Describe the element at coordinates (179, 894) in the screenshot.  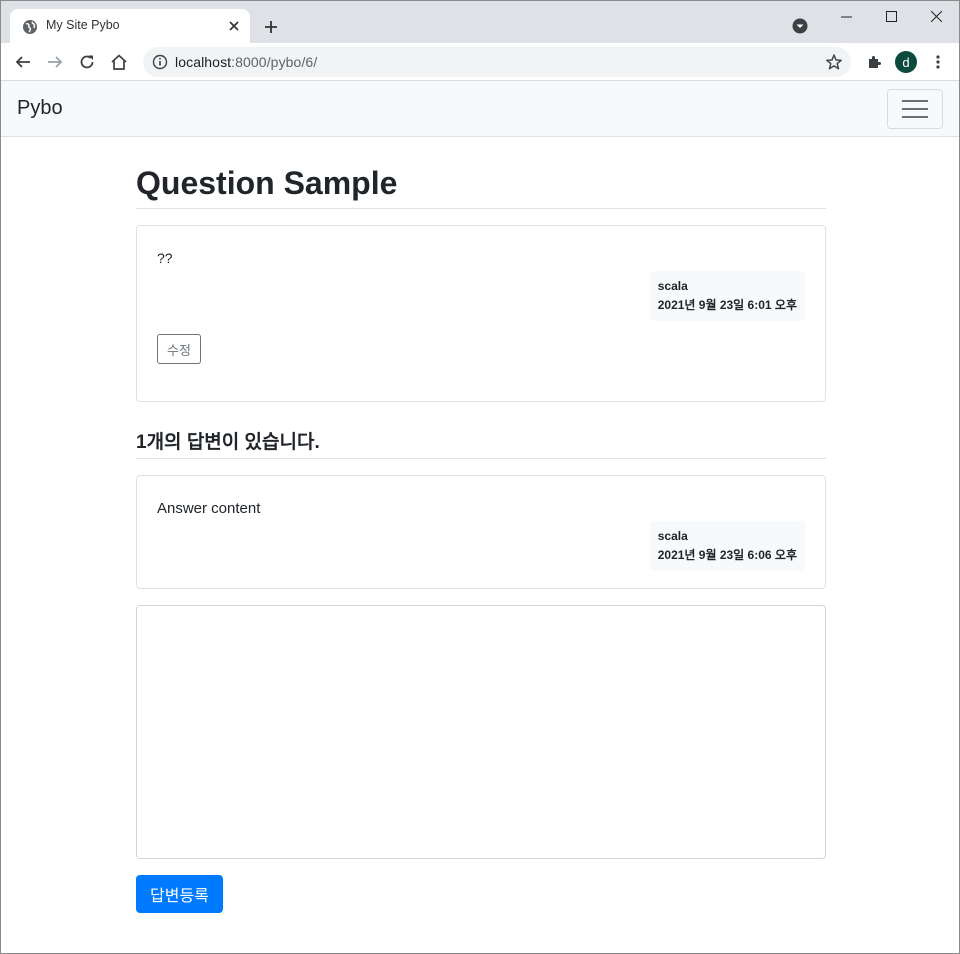
I see `submit-answer-button: 답변등록` at that location.